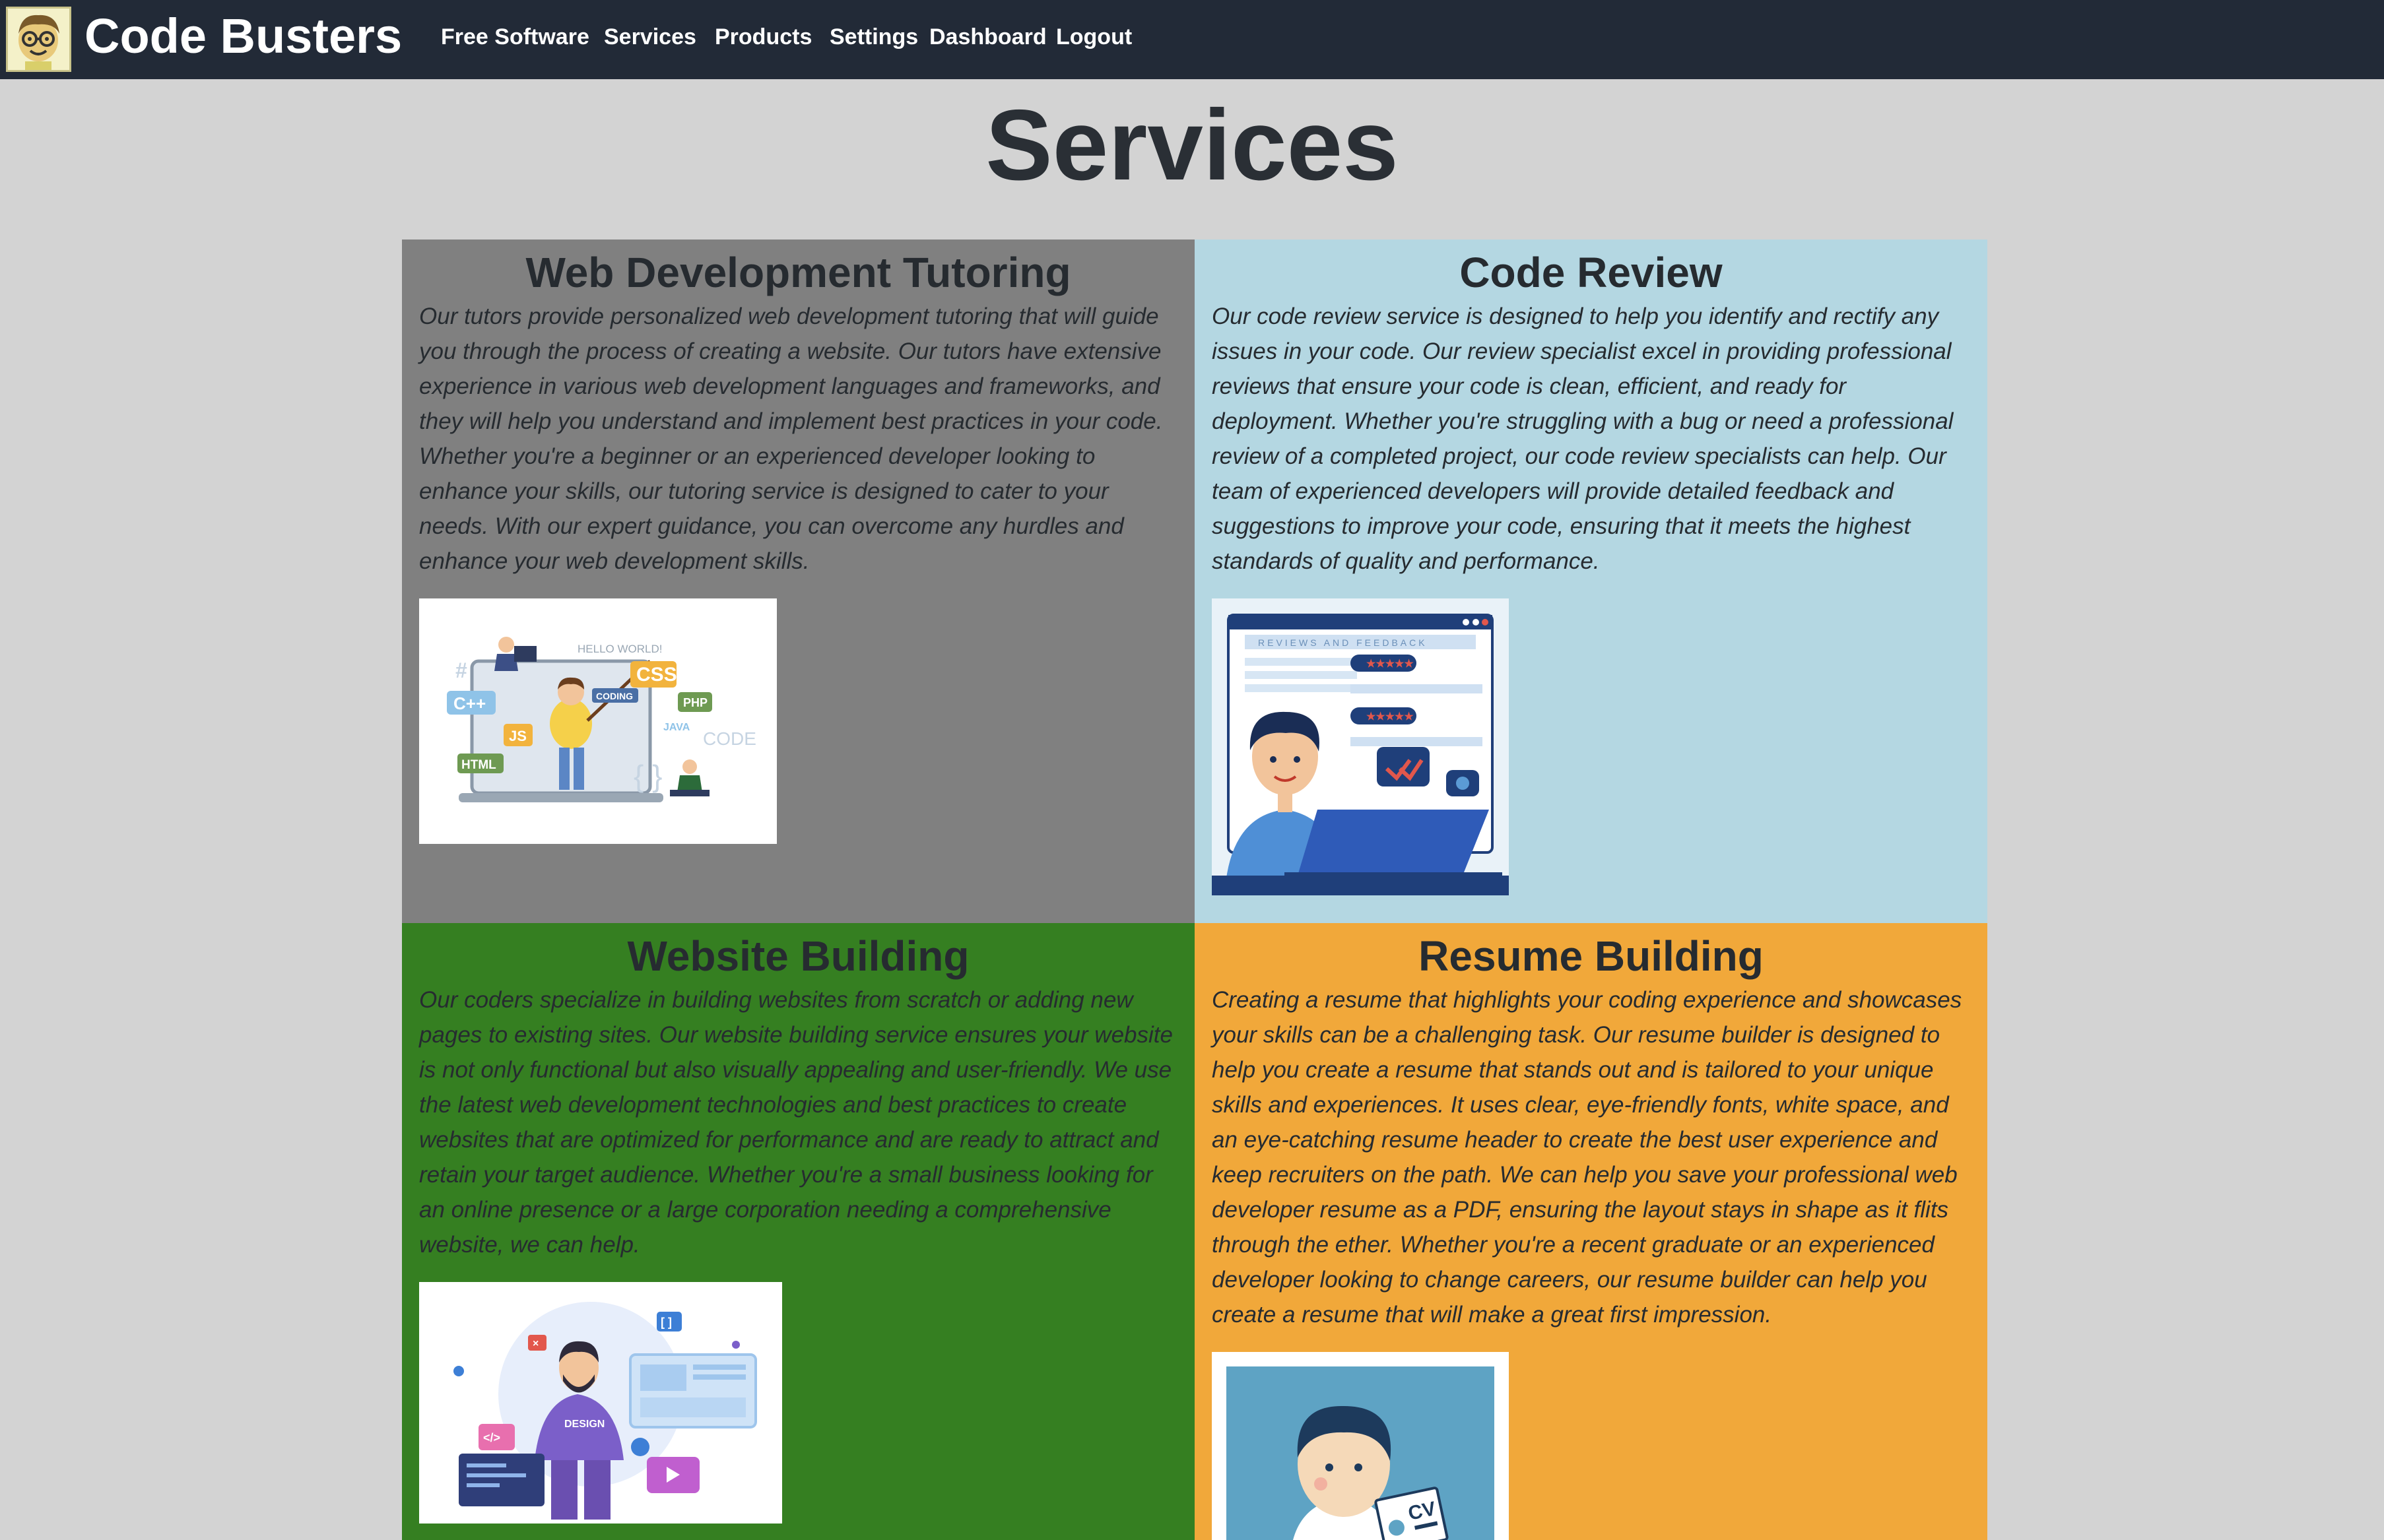 The image size is (2384, 1540). What do you see at coordinates (515, 37) in the screenshot?
I see `nav-free-software: Free Software` at bounding box center [515, 37].